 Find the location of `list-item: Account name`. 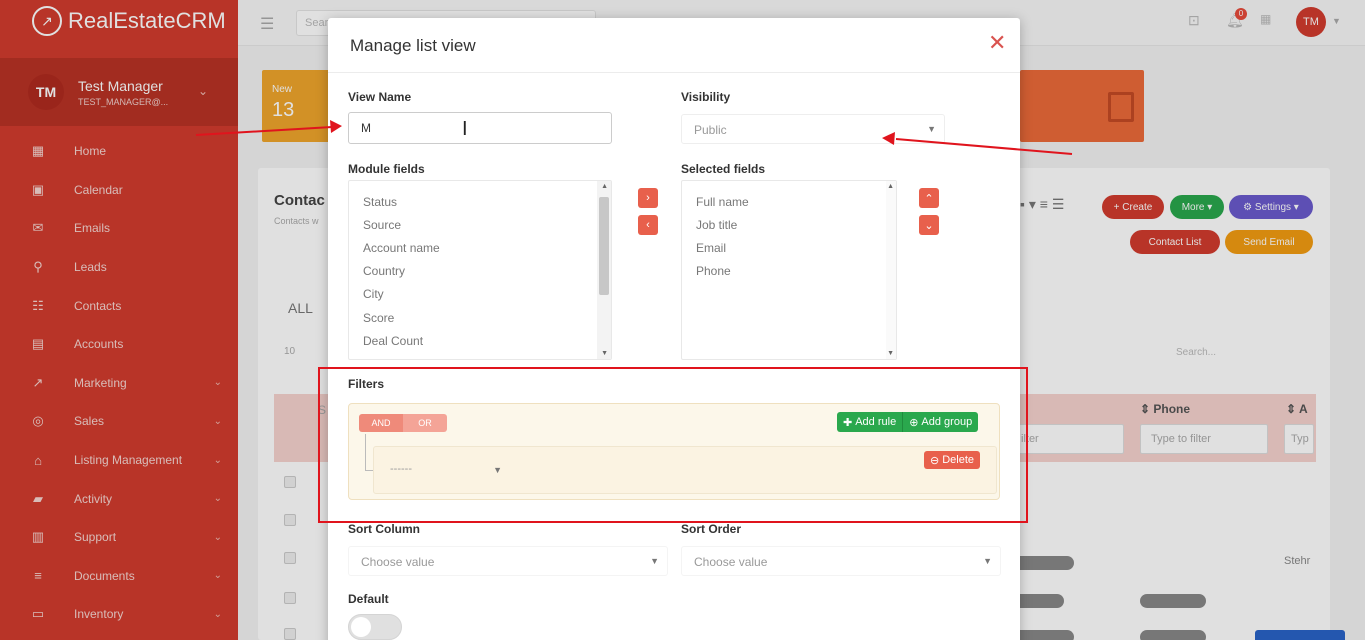

list-item: Account name is located at coordinates (480, 247).